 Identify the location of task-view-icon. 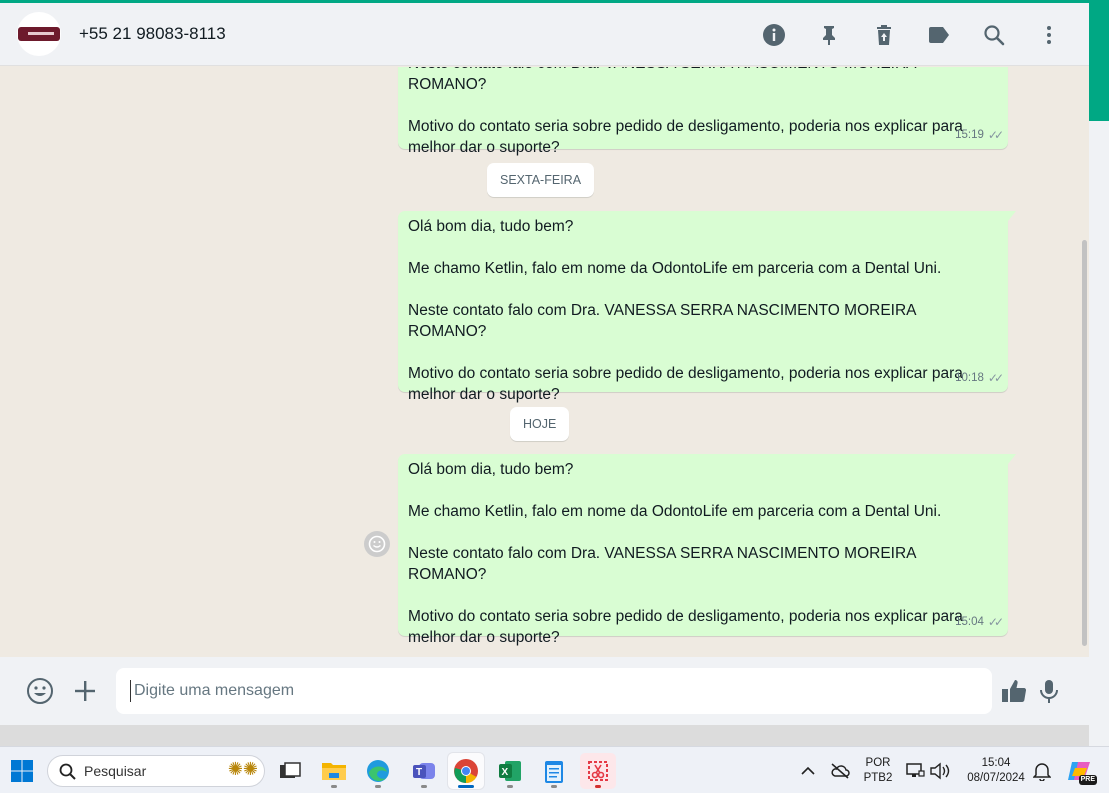
(290, 771).